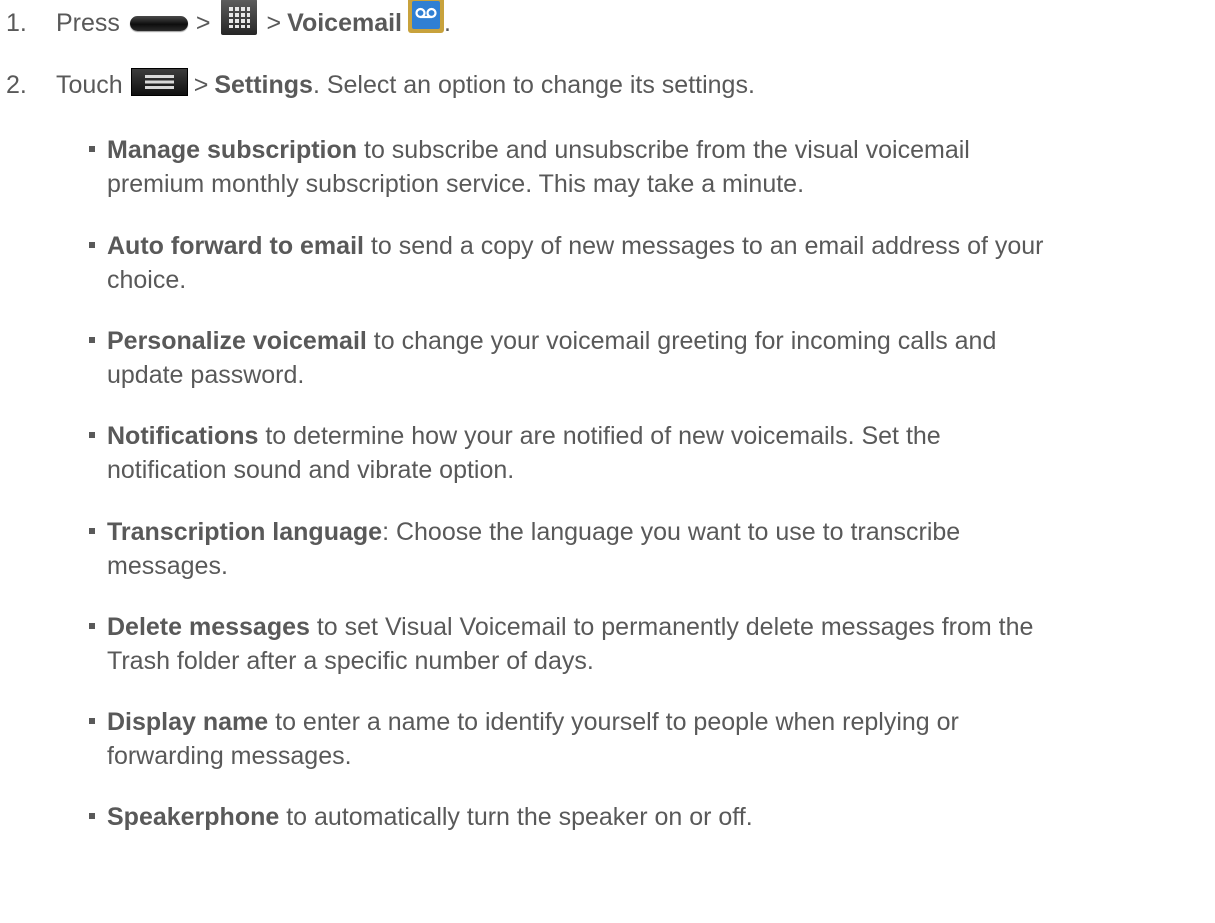 This screenshot has width=1215, height=923. I want to click on menu-key-icon, so click(159, 82).